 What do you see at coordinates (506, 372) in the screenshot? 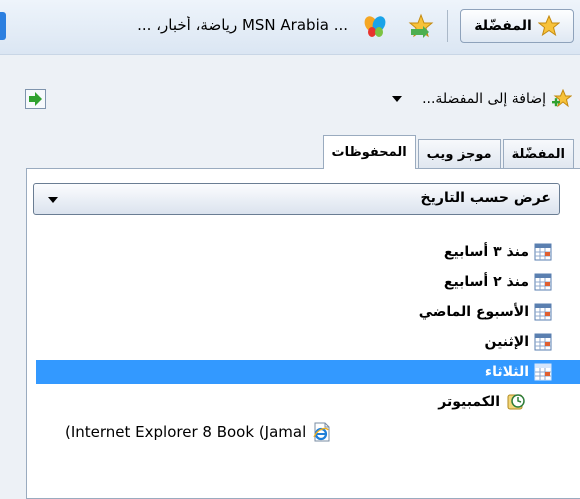
I see `history-item-label: الثلاثاء` at bounding box center [506, 372].